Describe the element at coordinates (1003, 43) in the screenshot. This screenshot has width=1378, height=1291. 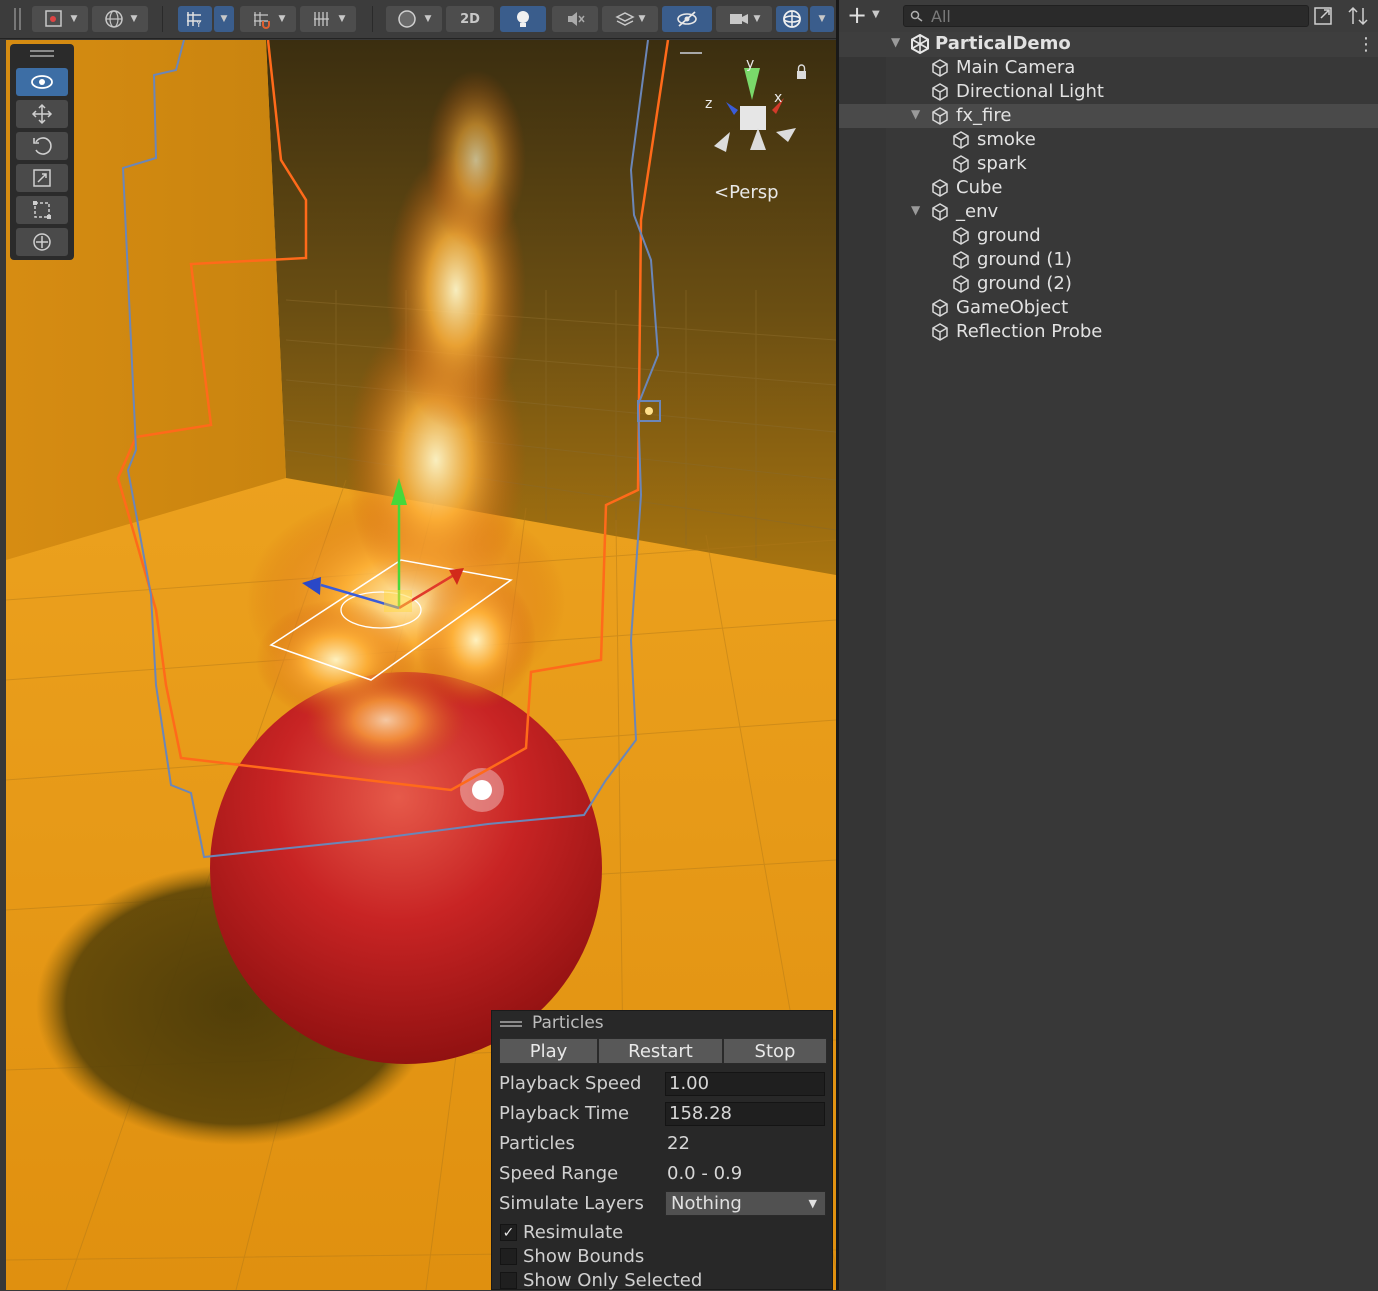
I see `scene-name: ParticalDemo` at that location.